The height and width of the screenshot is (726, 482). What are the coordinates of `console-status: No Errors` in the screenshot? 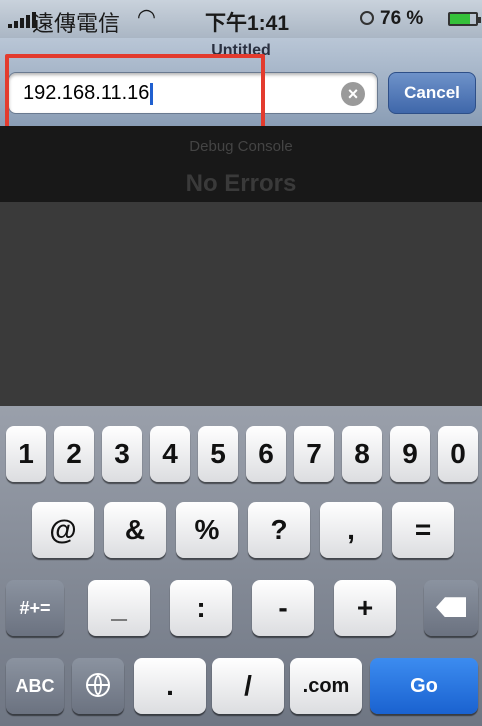 It's located at (241, 183).